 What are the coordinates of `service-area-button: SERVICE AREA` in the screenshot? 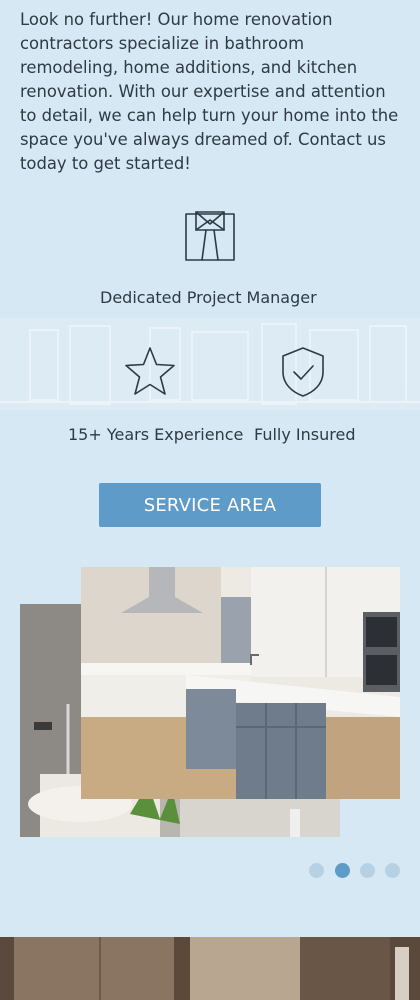 It's located at (210, 505).